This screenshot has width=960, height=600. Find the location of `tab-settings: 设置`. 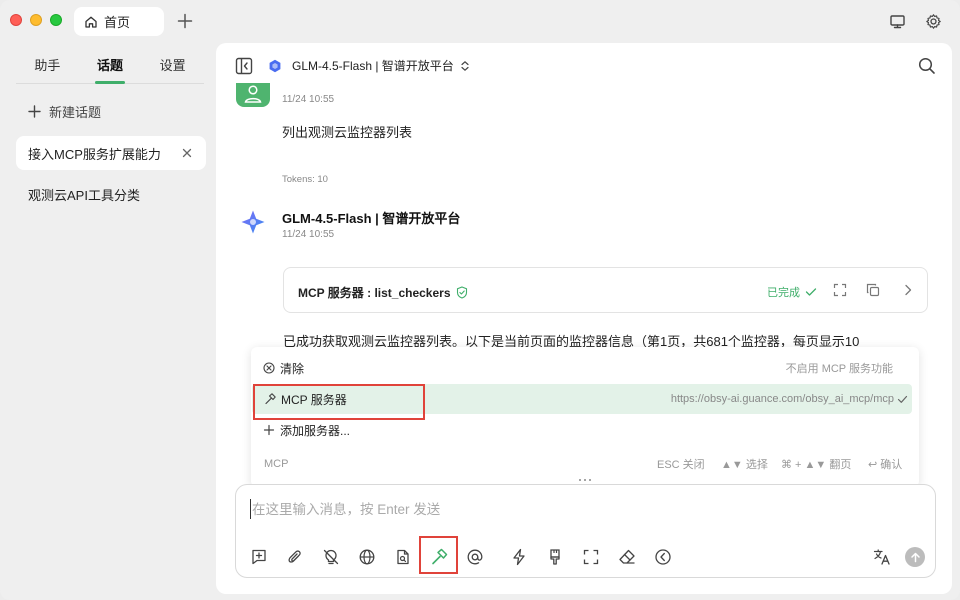

tab-settings: 设置 is located at coordinates (172, 63).